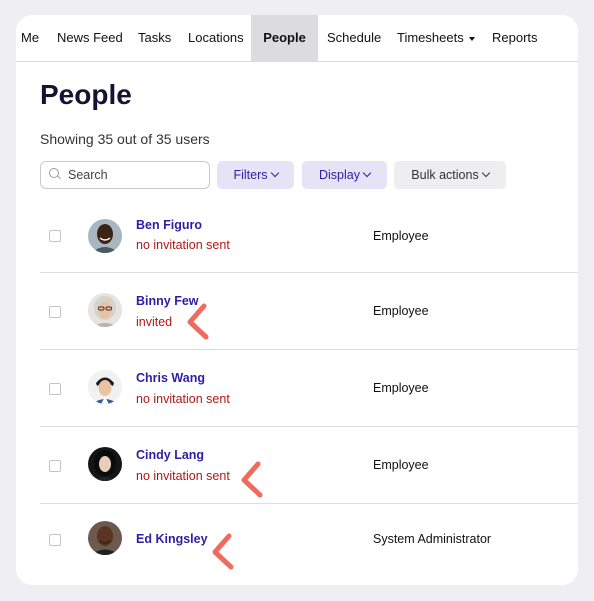 The height and width of the screenshot is (601, 594). I want to click on search-icon, so click(54, 173).